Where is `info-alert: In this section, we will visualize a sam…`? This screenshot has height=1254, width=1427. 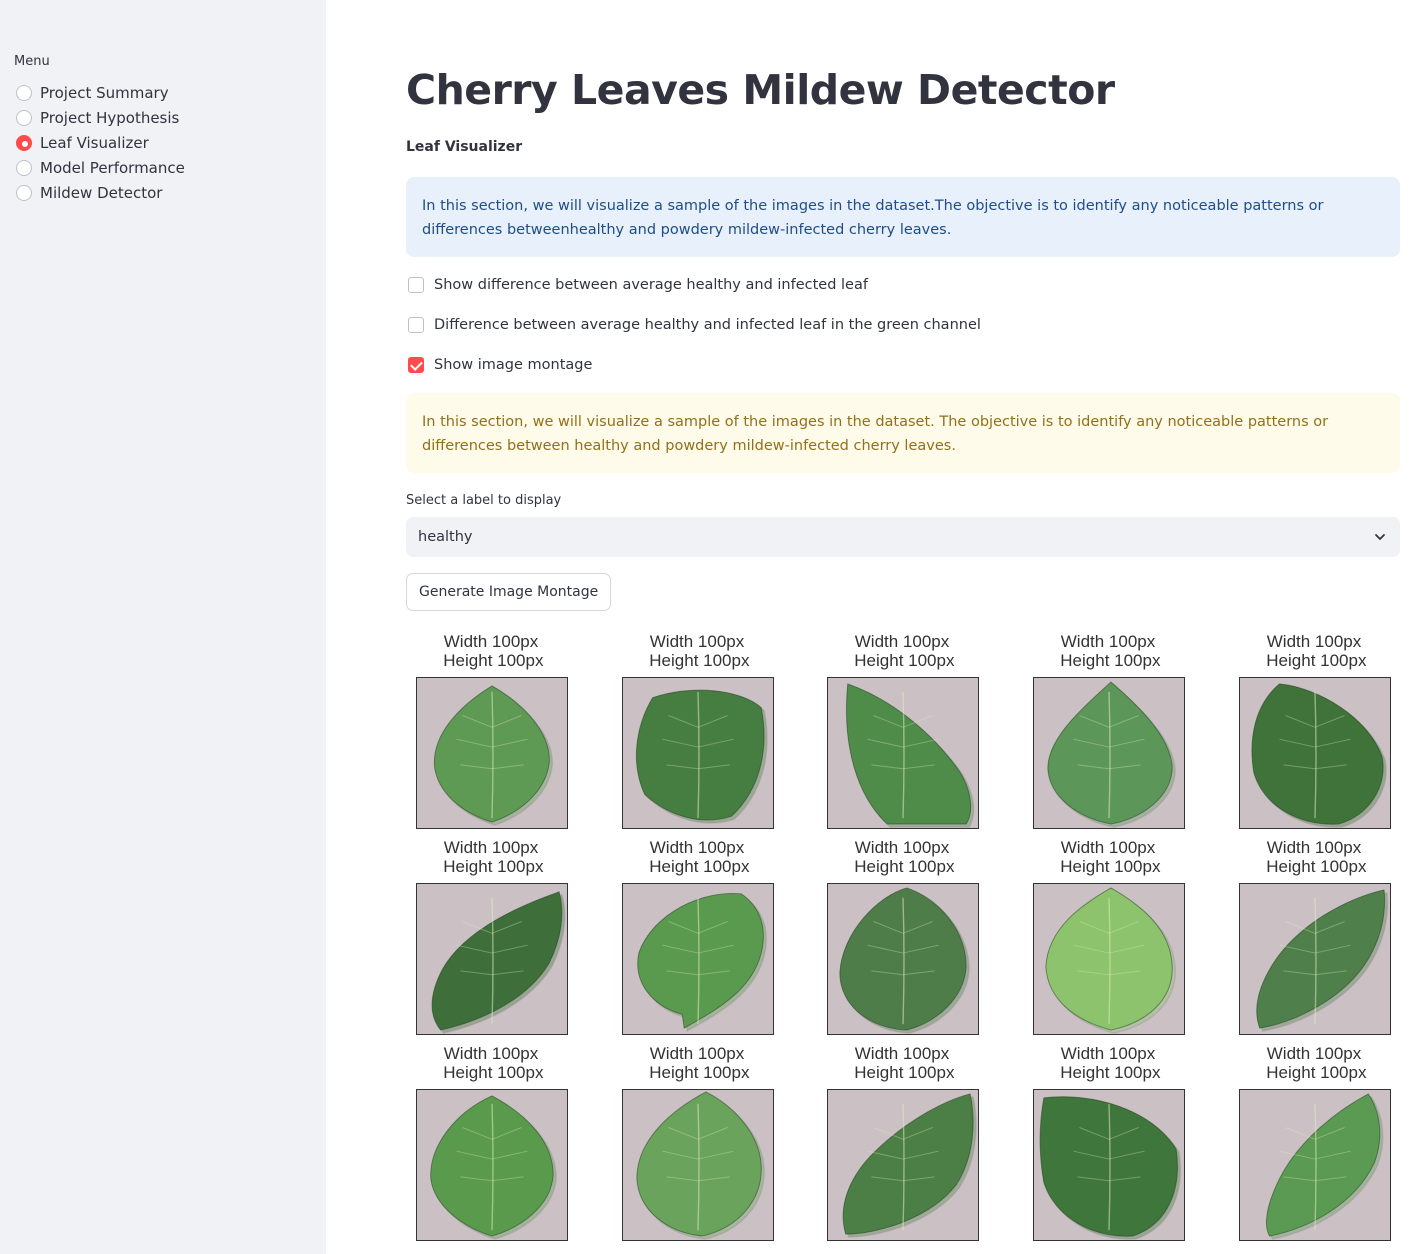
info-alert: In this section, we will visualize a sam… is located at coordinates (903, 217).